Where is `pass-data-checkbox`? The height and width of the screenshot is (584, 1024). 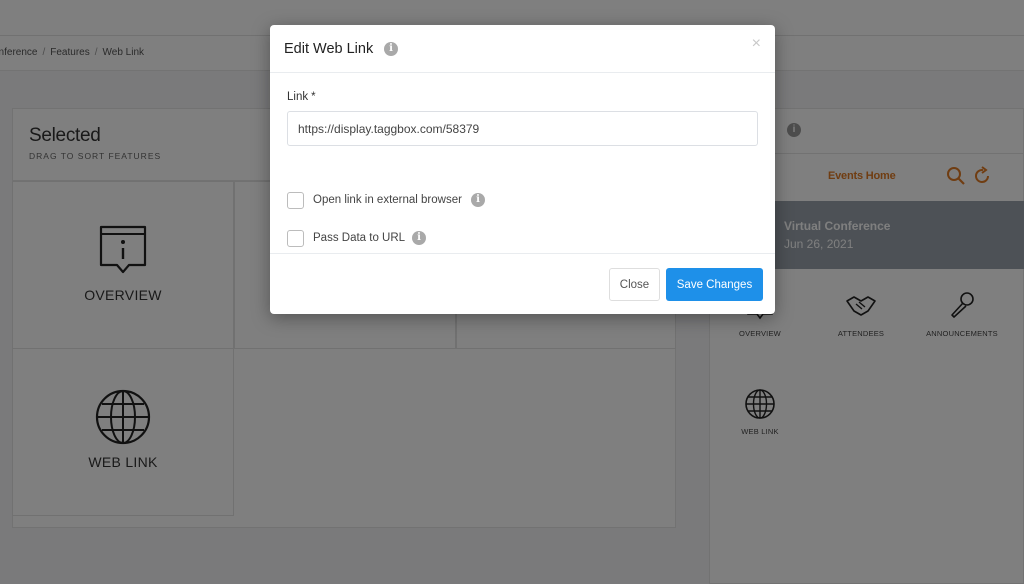
pass-data-checkbox is located at coordinates (295, 238).